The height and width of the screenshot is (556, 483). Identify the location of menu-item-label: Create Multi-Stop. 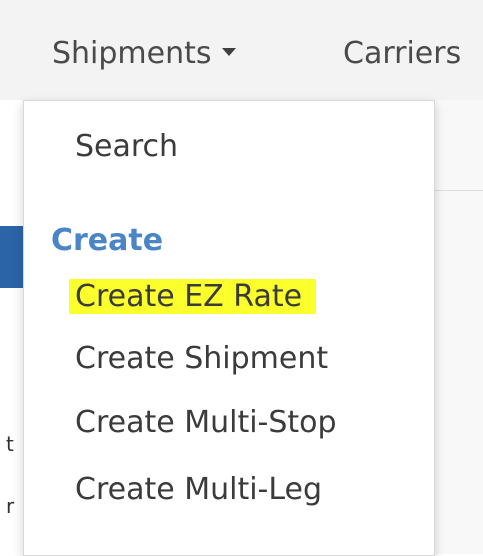
(206, 422).